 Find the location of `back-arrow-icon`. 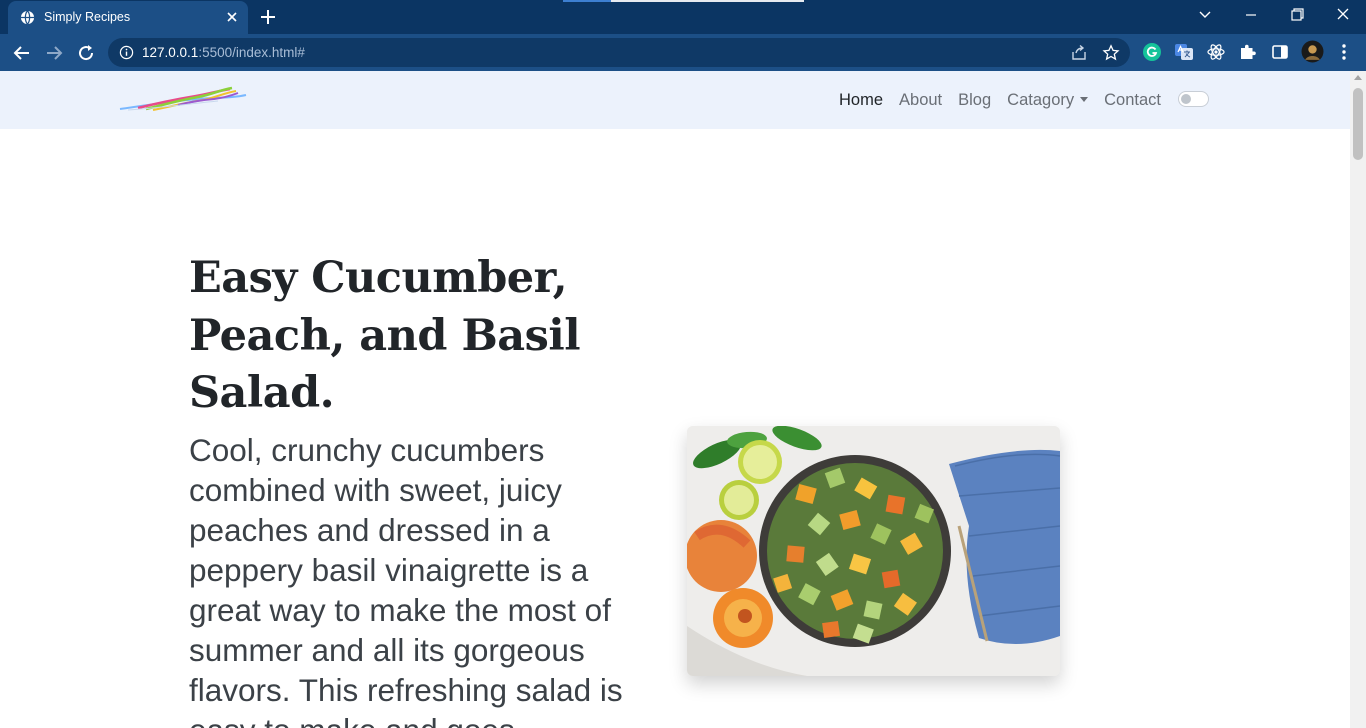

back-arrow-icon is located at coordinates (22, 53).